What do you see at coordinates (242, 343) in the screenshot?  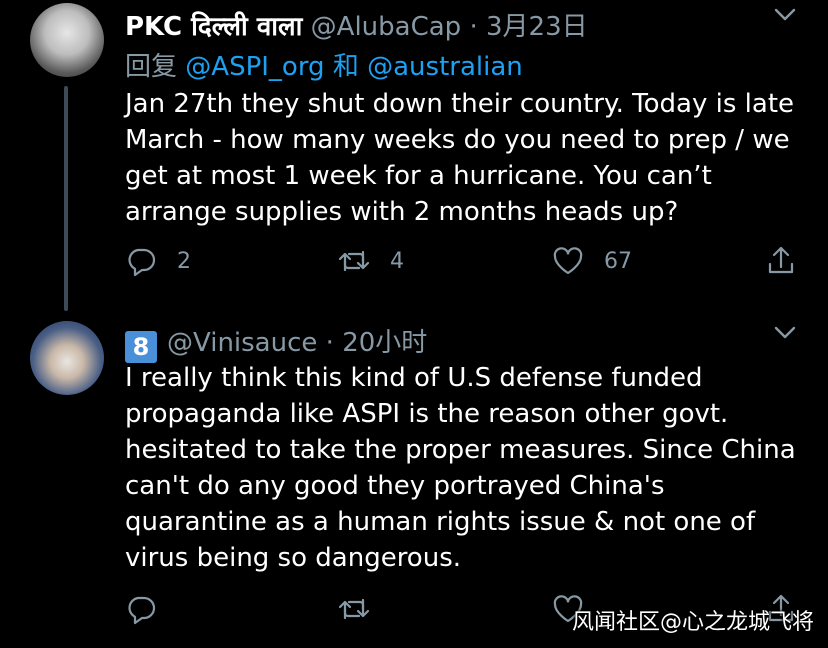 I see `user-handle: @Vinisauce` at bounding box center [242, 343].